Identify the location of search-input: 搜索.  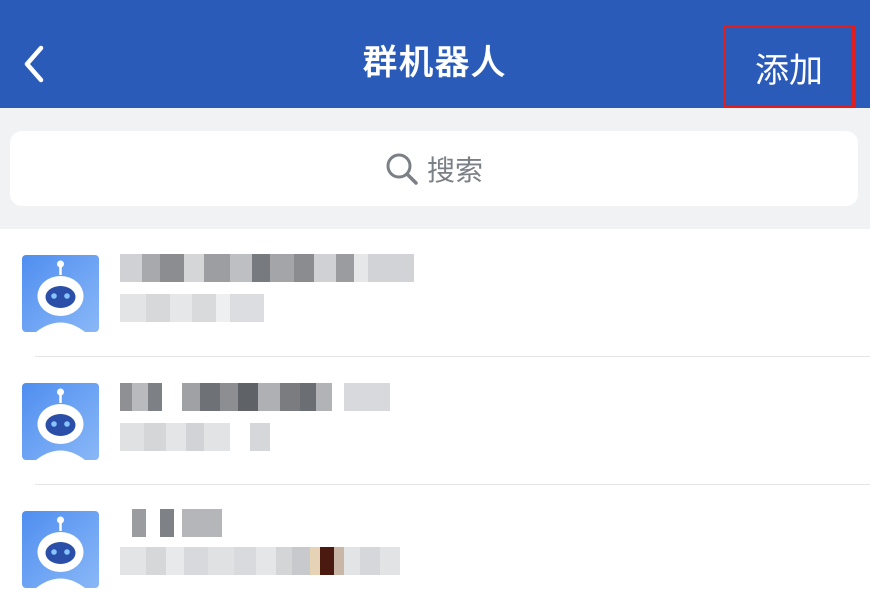
(434, 168).